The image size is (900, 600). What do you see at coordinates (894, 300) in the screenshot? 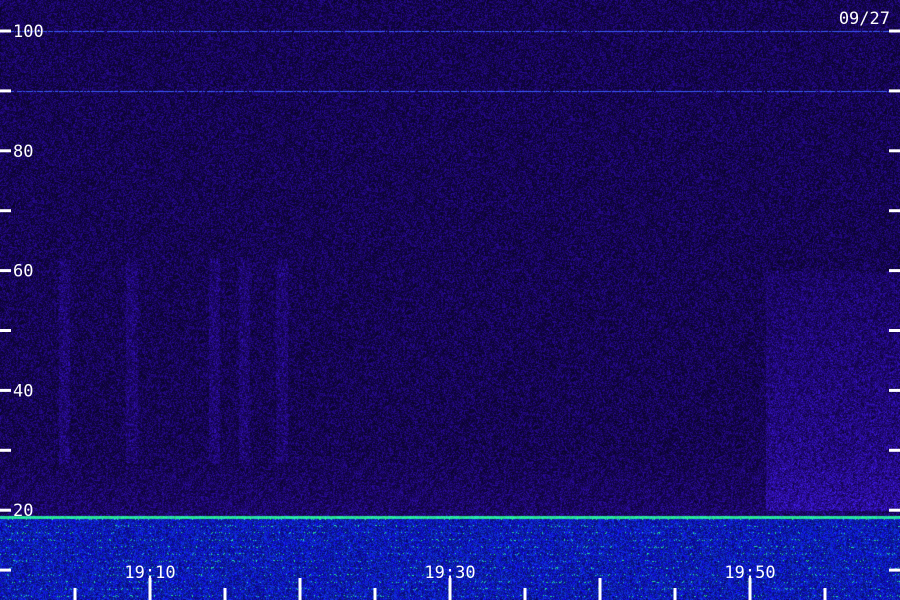
I see `y-ticks-right` at bounding box center [894, 300].